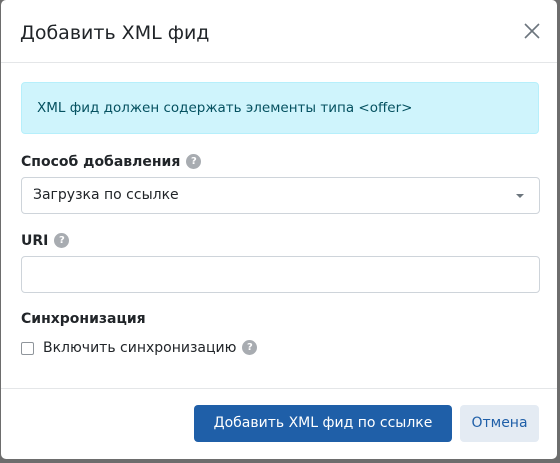 The height and width of the screenshot is (463, 560). I want to click on sync-checkbox, so click(27, 348).